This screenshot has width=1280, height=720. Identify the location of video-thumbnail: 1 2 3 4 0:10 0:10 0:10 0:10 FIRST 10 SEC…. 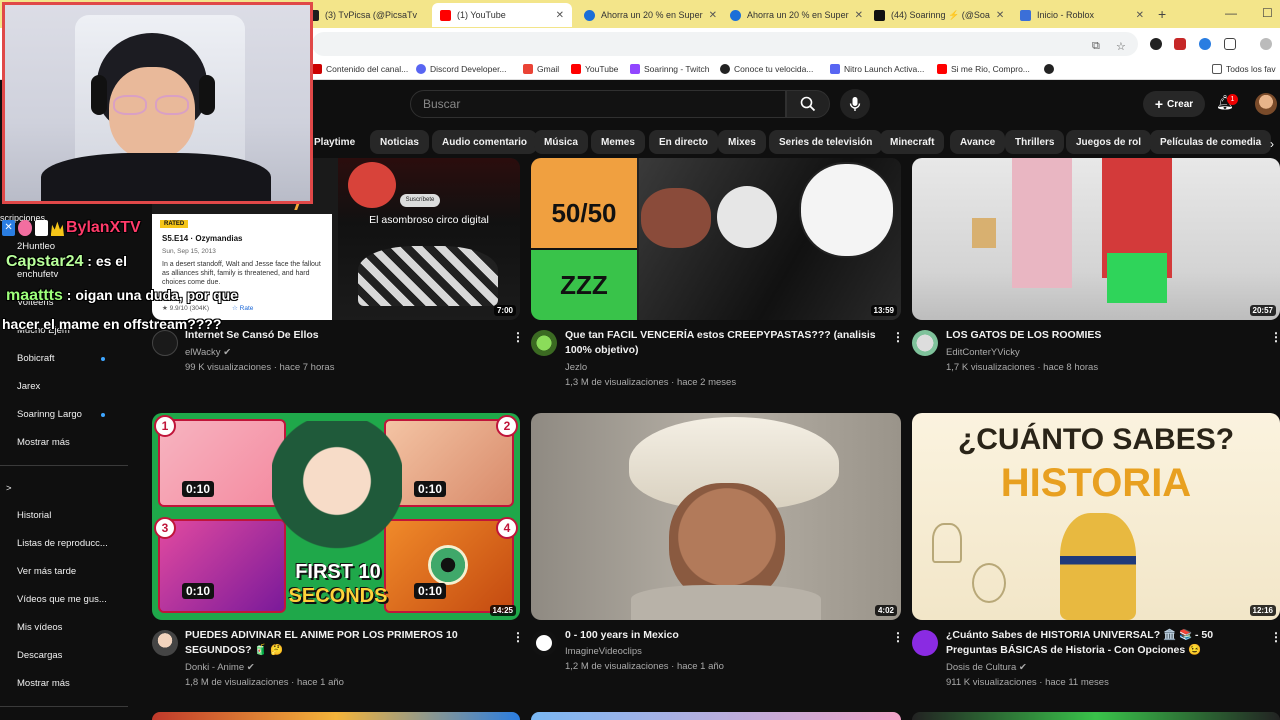
(336, 516).